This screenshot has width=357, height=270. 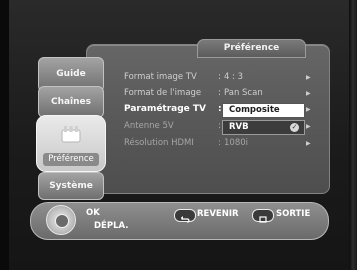 I want to click on tab-preference: Préférence, so click(x=71, y=143).